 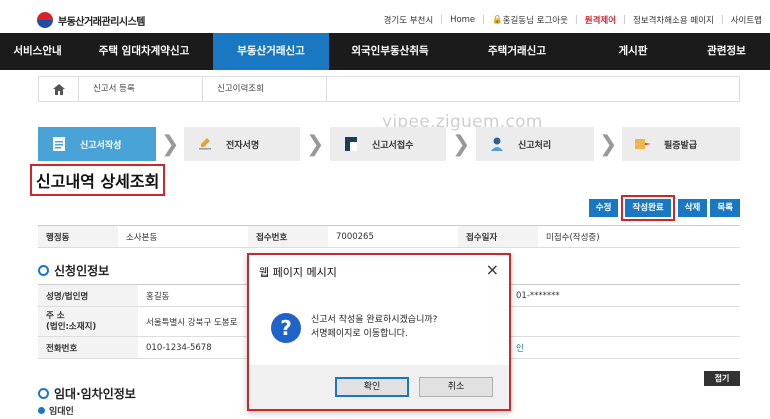 I want to click on delete-button: 삭제, so click(x=692, y=208).